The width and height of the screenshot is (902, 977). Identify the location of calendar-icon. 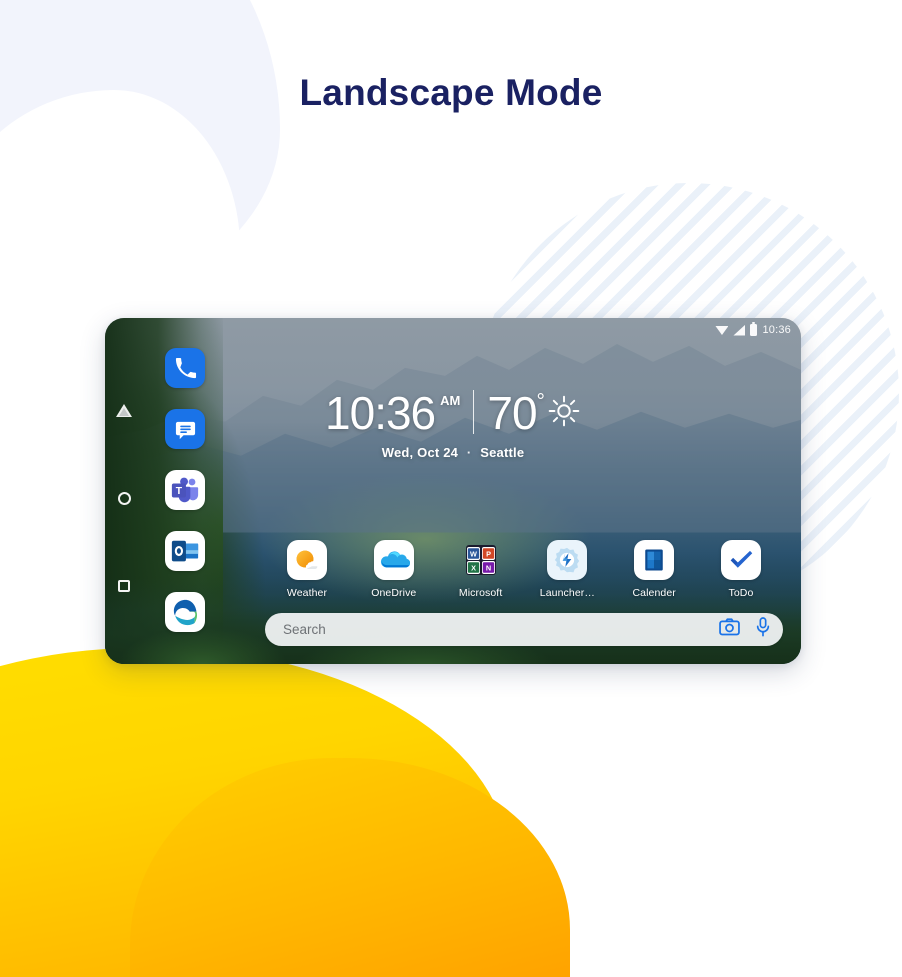
(654, 560).